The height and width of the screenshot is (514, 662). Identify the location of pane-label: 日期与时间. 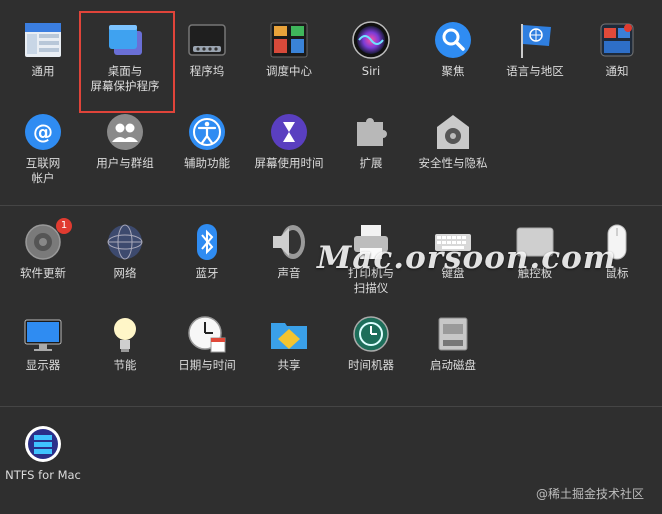
(207, 365).